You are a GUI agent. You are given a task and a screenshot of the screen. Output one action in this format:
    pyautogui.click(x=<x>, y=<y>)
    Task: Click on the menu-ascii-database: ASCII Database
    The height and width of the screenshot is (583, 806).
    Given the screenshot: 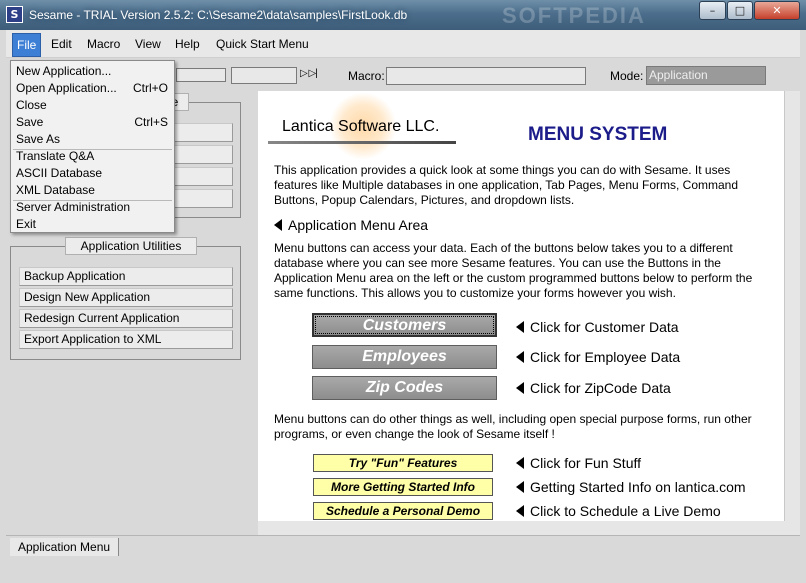 What is the action you would take?
    pyautogui.click(x=92, y=173)
    